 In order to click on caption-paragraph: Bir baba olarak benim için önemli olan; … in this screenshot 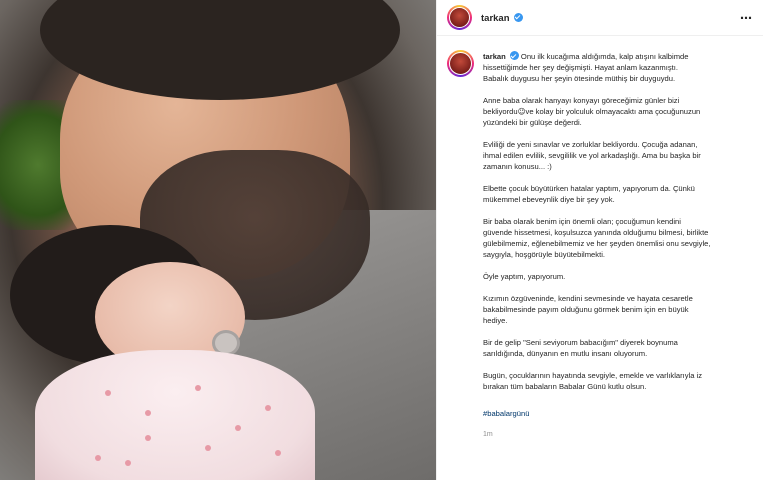, I will do `click(597, 238)`.